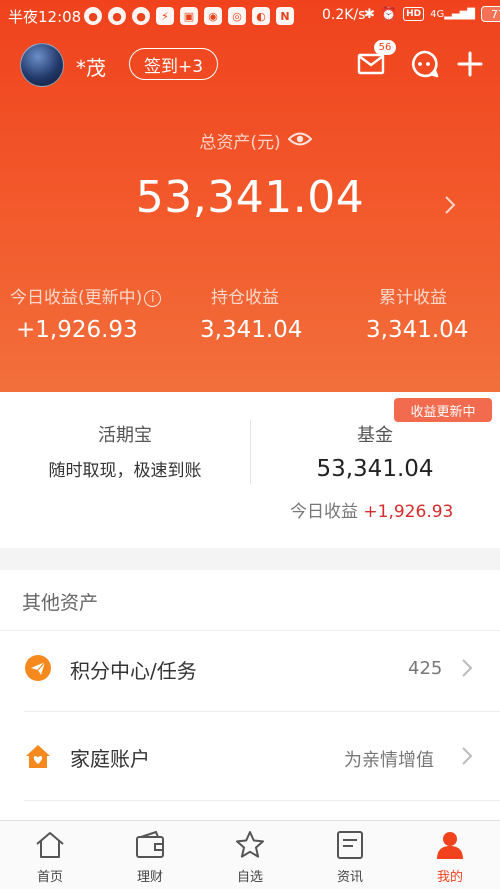  I want to click on fund-today-value: +1,926.93, so click(408, 512).